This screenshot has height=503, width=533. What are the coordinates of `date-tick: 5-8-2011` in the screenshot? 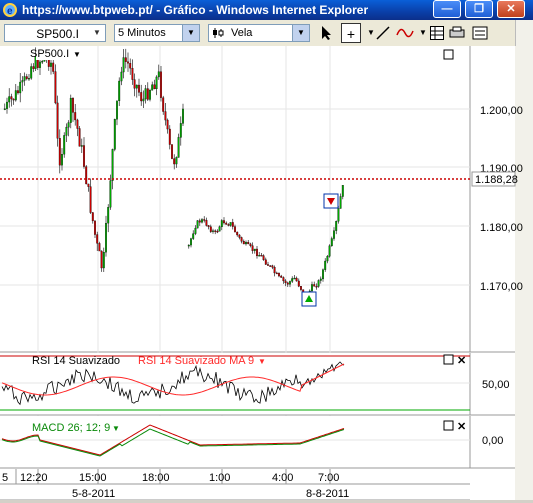 It's located at (93, 494).